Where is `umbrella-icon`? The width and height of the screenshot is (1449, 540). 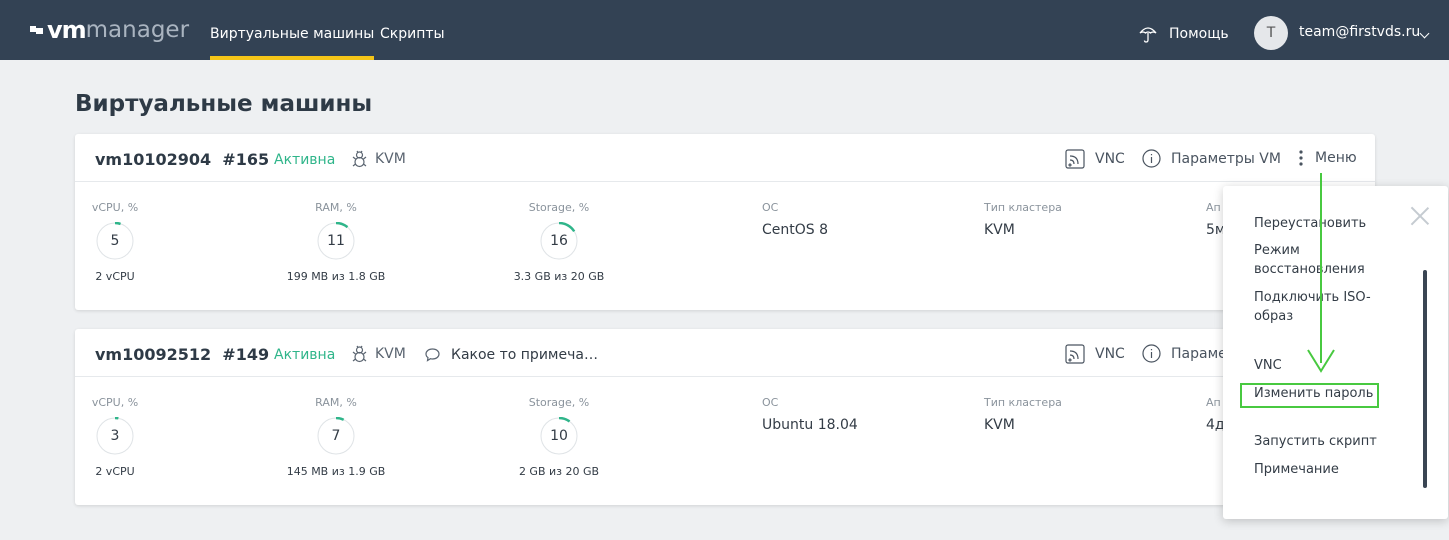 umbrella-icon is located at coordinates (1148, 35).